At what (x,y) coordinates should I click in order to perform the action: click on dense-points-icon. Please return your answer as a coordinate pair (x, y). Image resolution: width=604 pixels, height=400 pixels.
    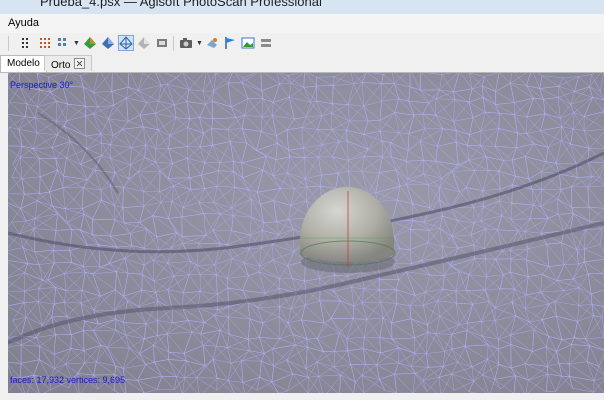
    Looking at the image, I should click on (45, 43).